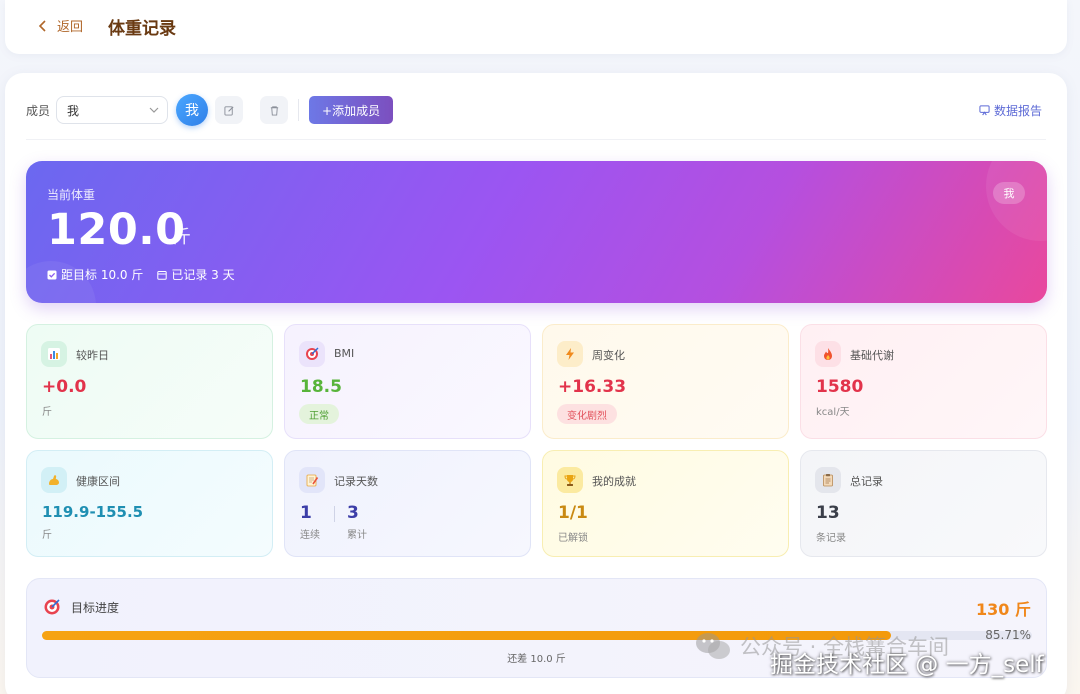 The image size is (1080, 694). I want to click on member-toolbar: 成员 我 我 +添加成员, so click(210, 110).